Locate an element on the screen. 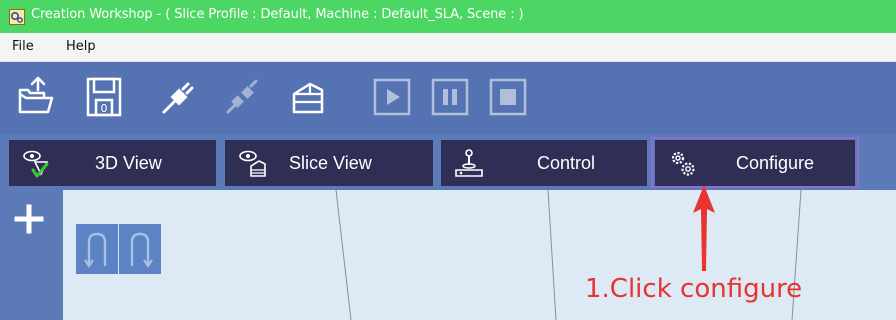 This screenshot has width=896, height=320. open-file-button is located at coordinates (36, 97).